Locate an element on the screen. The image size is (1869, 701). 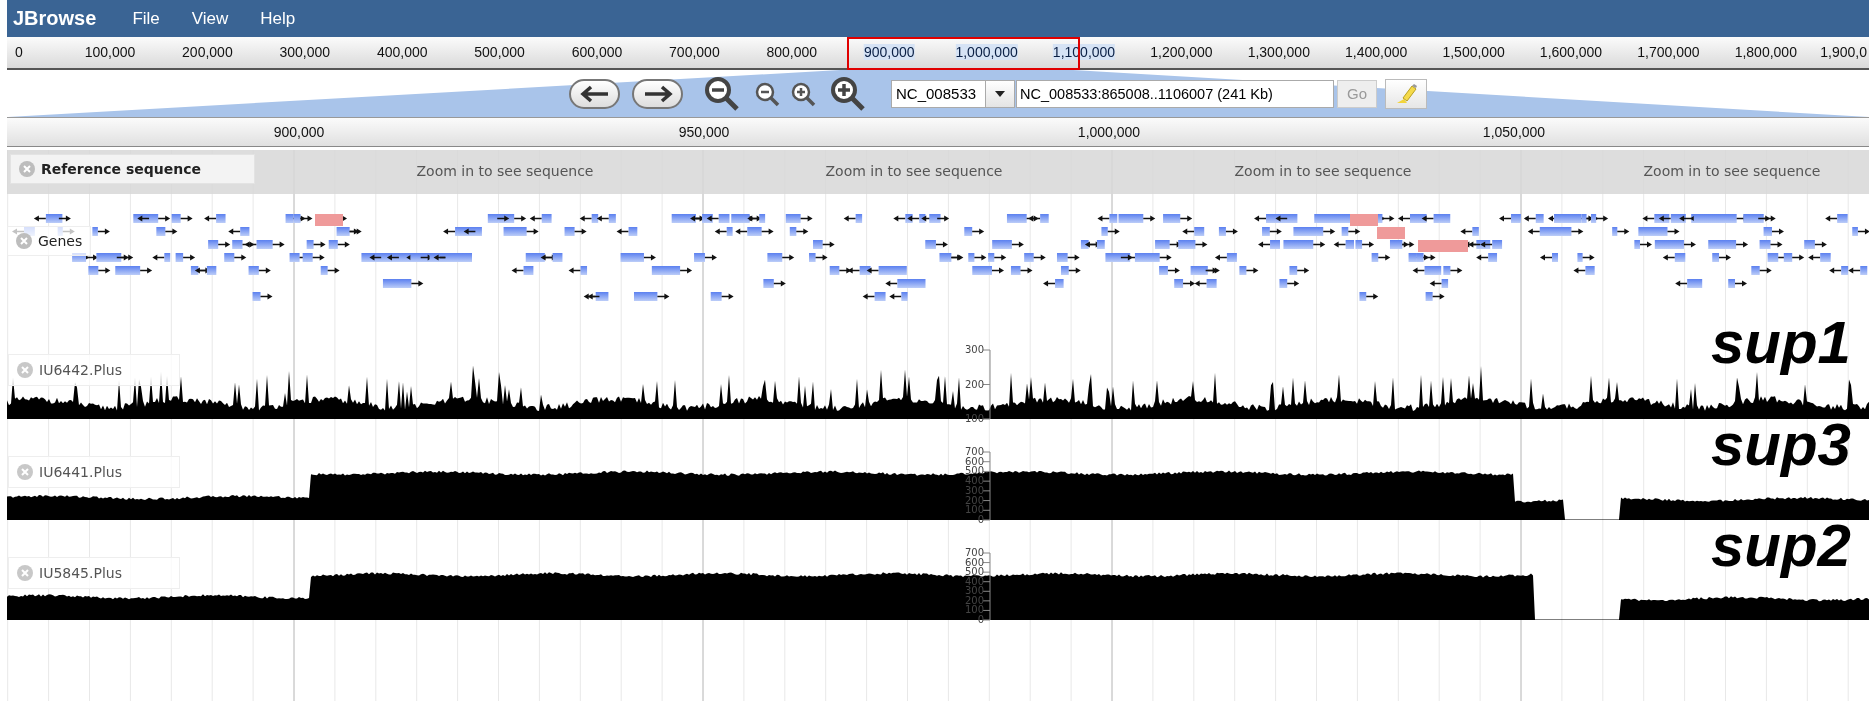
reference-select: NC_008533 is located at coordinates (953, 93).